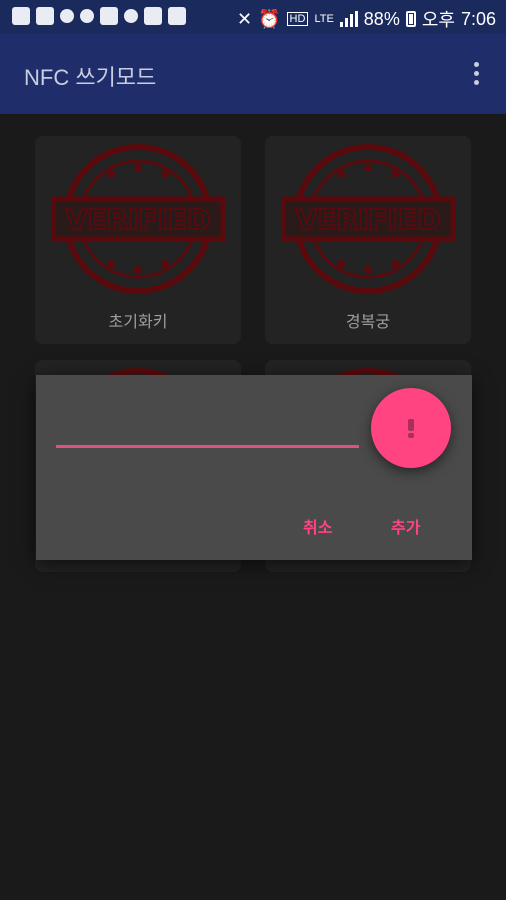  What do you see at coordinates (99, 16) in the screenshot?
I see `notification-icons` at bounding box center [99, 16].